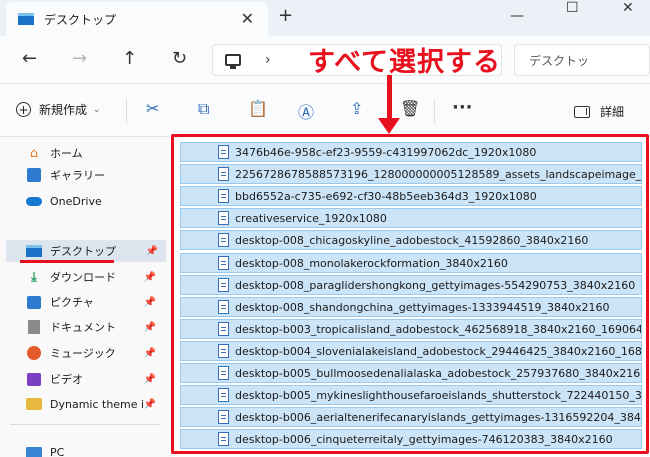  What do you see at coordinates (612, 112) in the screenshot?
I see `details-label: 詳細` at bounding box center [612, 112].